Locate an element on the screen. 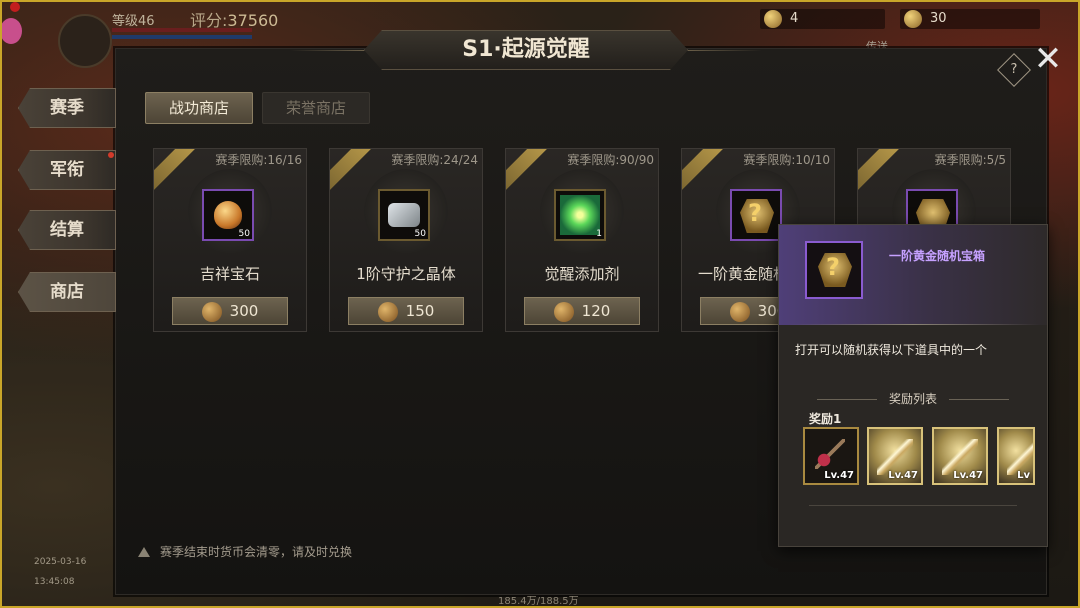 The width and height of the screenshot is (1080, 608). purchase-limit: 赛季限购:16/16 is located at coordinates (258, 160).